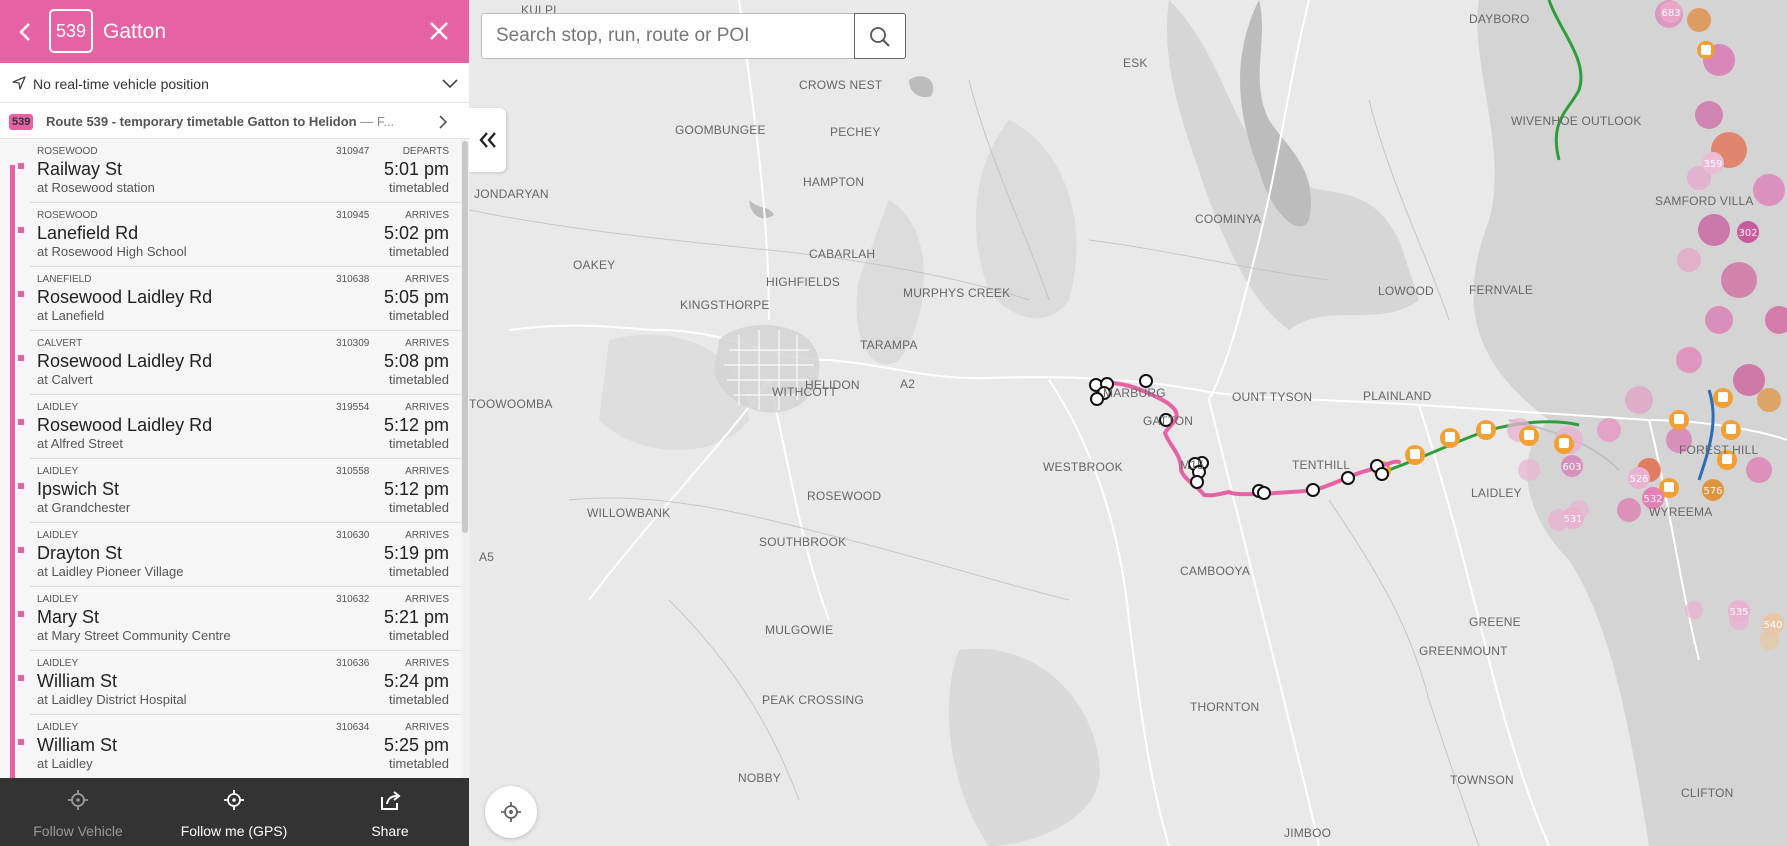 This screenshot has height=846, width=1787. What do you see at coordinates (96, 187) in the screenshot?
I see `stop-location: at Rosewood station` at bounding box center [96, 187].